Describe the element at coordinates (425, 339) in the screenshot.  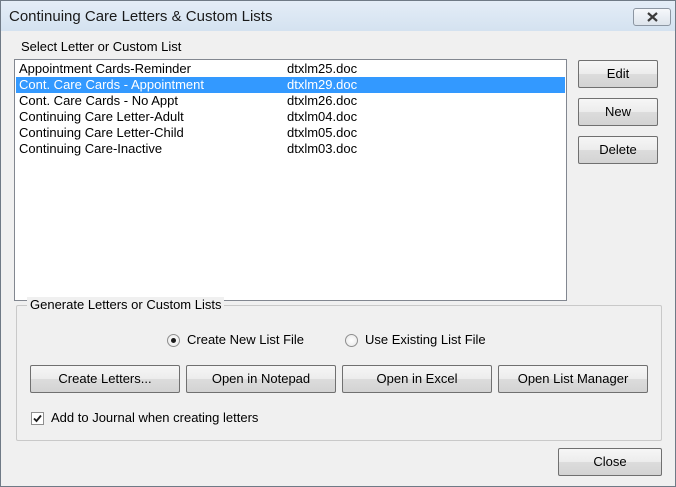
I see `radio-use-existing-list-label: Use Existing List File` at that location.